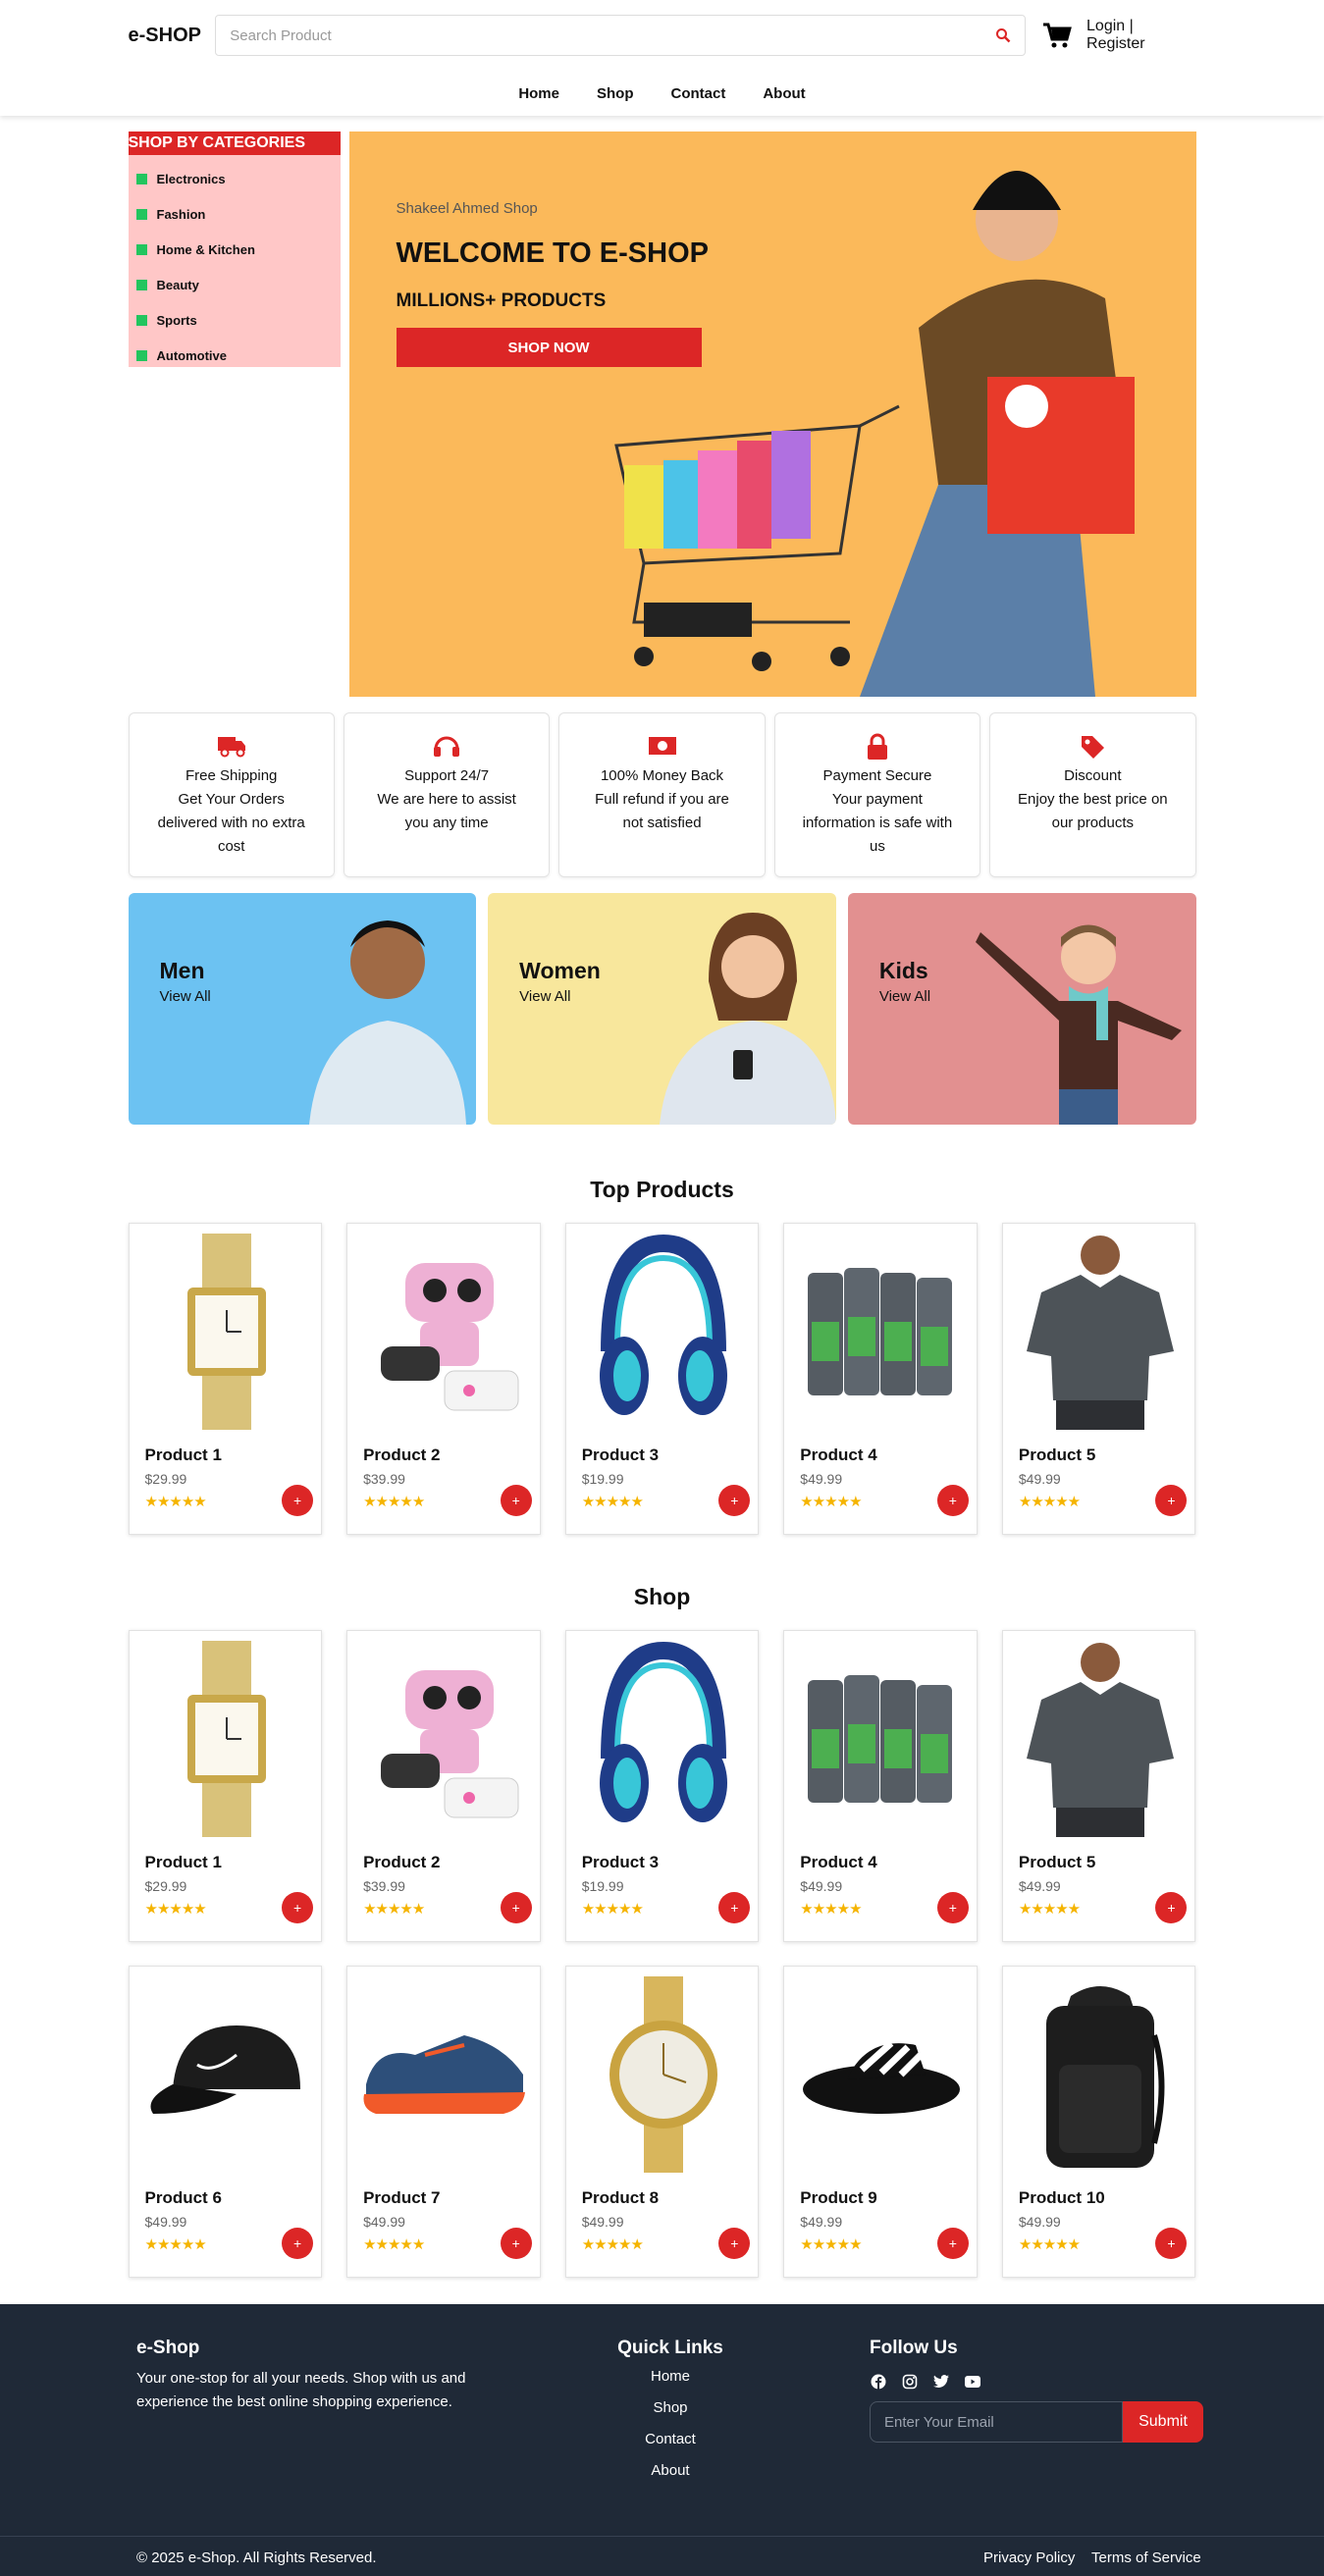 This screenshot has width=1324, height=2576. What do you see at coordinates (238, 249) in the screenshot?
I see `category-item-home-kitchen: Home & Kitchen` at bounding box center [238, 249].